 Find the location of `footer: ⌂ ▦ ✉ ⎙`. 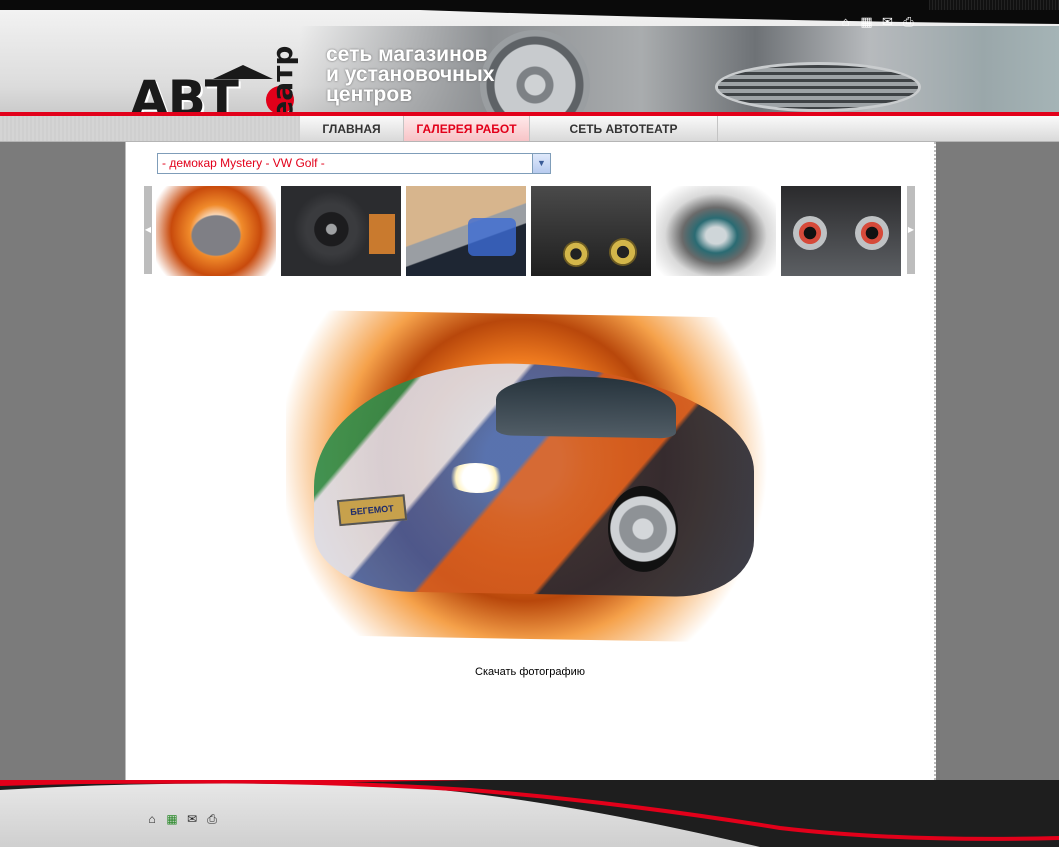

footer: ⌂ ▦ ✉ ⎙ is located at coordinates (529, 813).